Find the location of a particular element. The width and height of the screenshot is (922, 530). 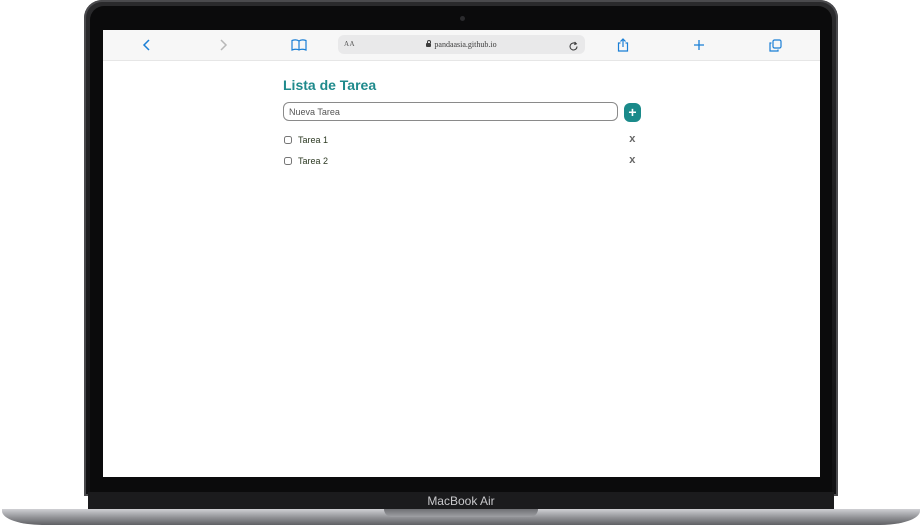

forward-icon is located at coordinates (223, 45).